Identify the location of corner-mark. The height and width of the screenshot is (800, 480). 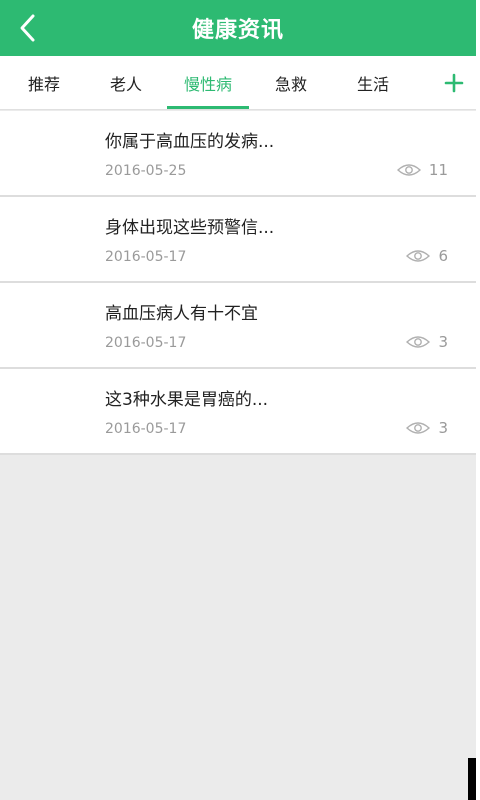
(472, 779).